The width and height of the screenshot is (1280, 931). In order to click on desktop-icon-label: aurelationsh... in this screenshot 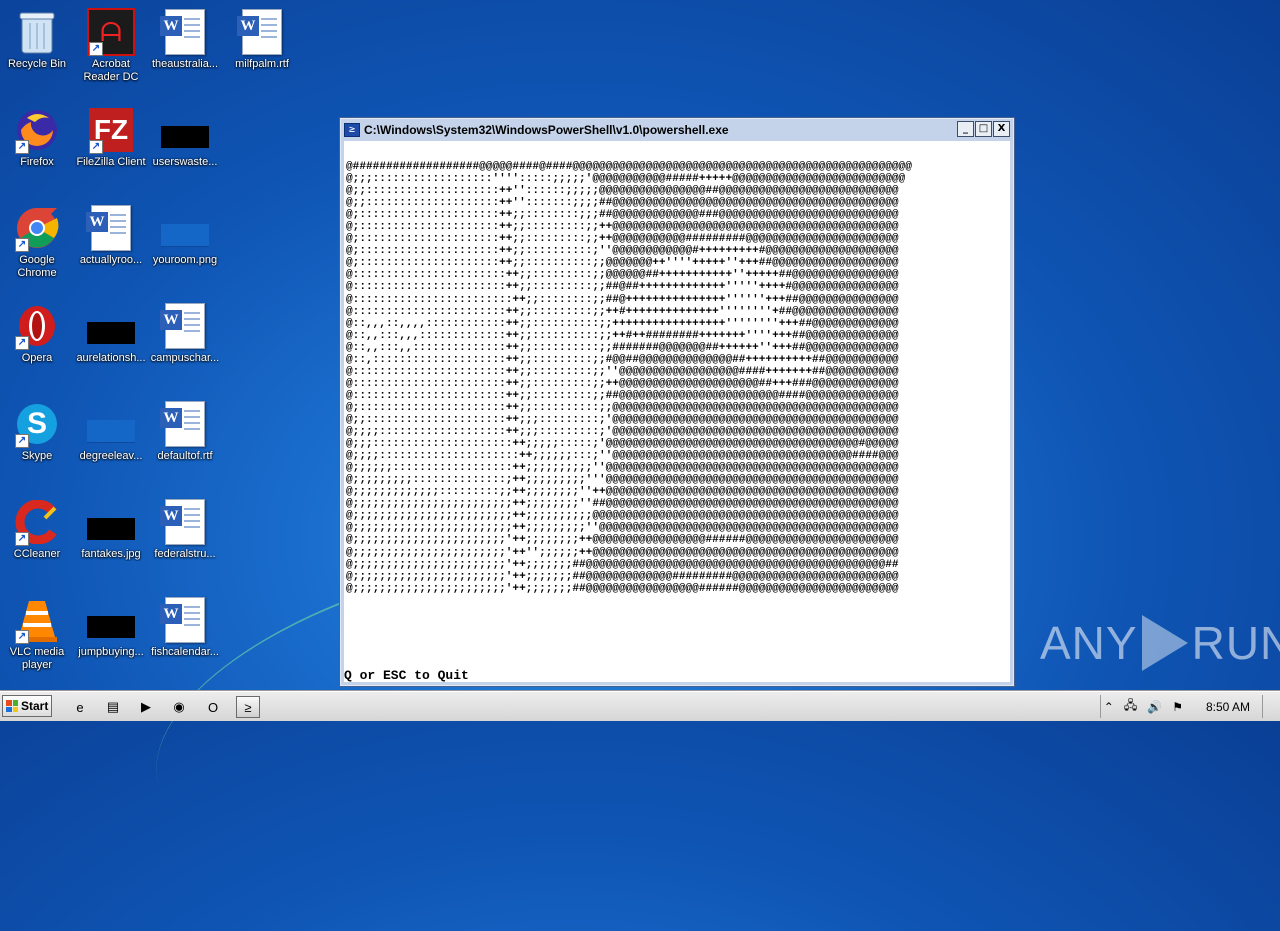, I will do `click(111, 358)`.